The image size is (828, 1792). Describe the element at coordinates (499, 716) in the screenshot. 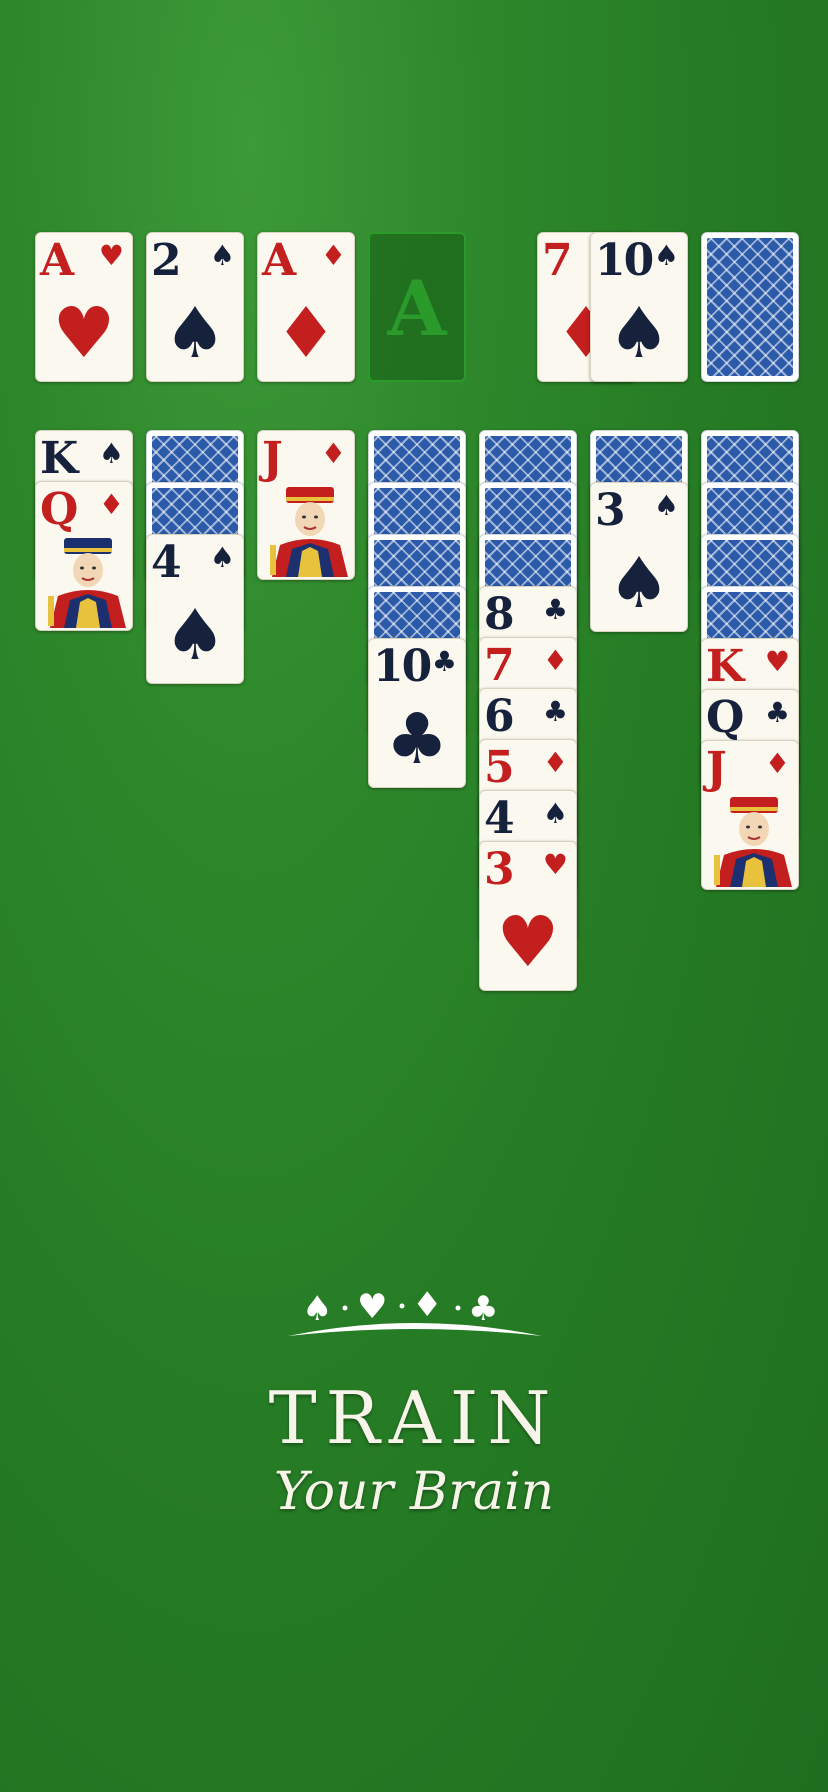

I see `card-rank: 6` at that location.